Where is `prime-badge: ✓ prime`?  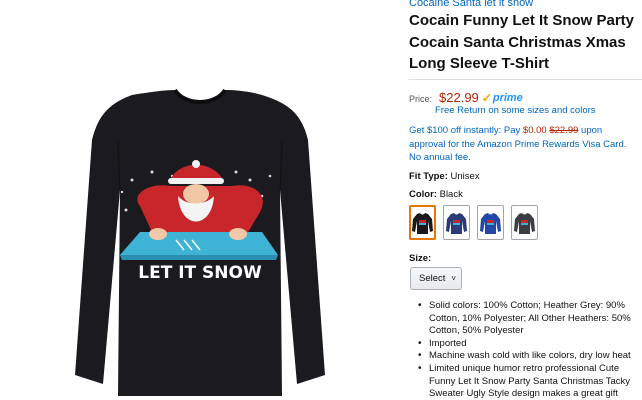 prime-badge: ✓ prime is located at coordinates (502, 98).